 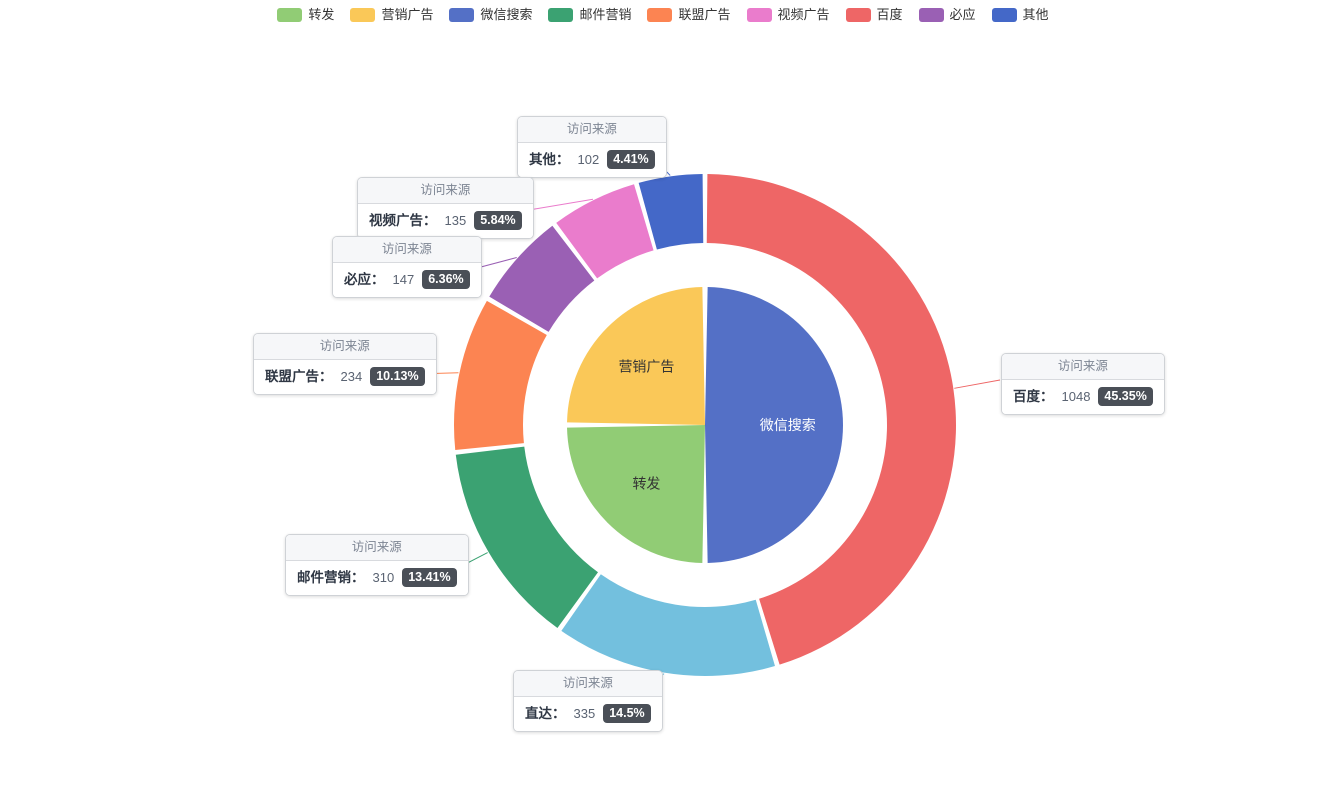 I want to click on donut-segment-直达, so click(x=668, y=625).